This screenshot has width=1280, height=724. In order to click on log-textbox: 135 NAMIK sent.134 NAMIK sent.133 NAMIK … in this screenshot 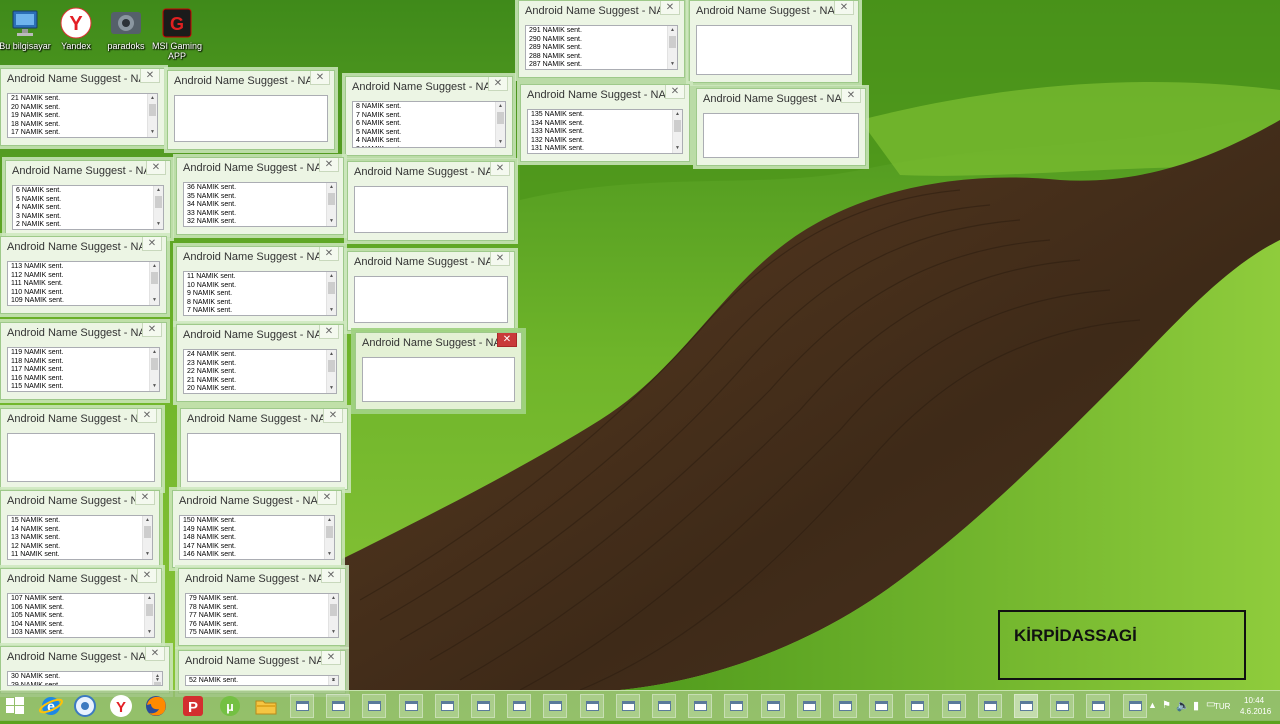, I will do `click(605, 131)`.